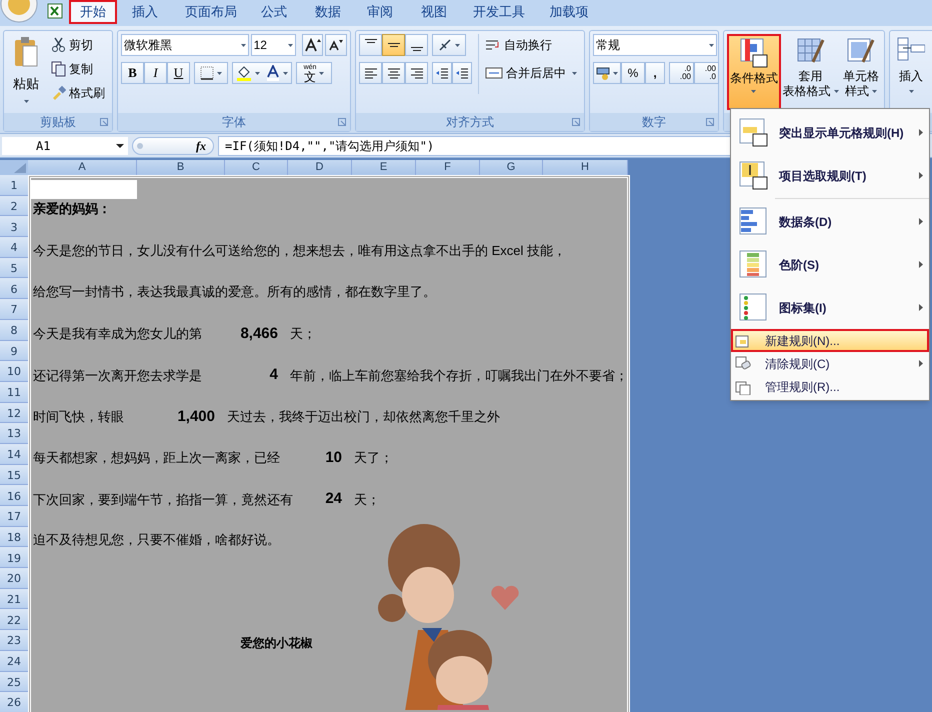  I want to click on cell-text: 天过去，我终于迈出校门，却依然离您千里之外, so click(363, 417).